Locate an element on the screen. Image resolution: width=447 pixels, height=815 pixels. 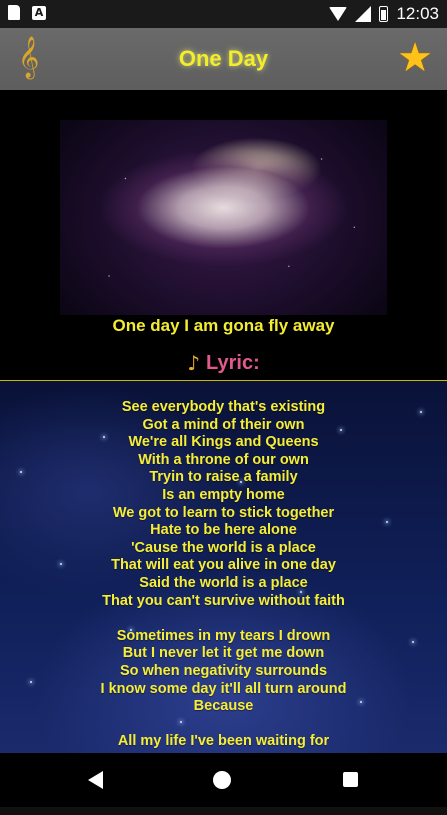
lyric-header: ♪ Lyric: is located at coordinates (223, 363).